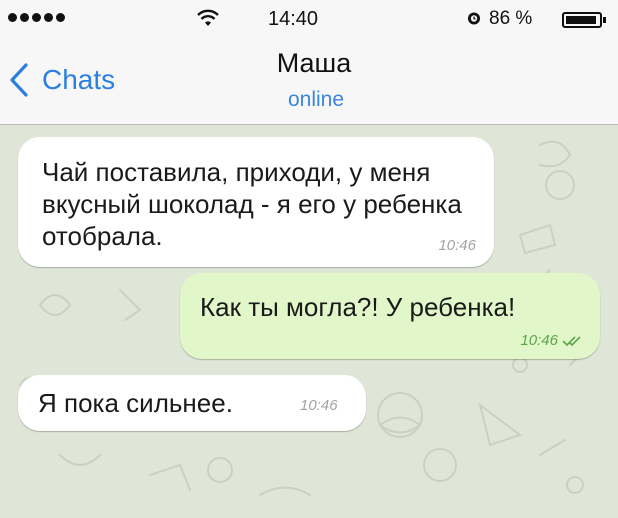 The height and width of the screenshot is (518, 618). What do you see at coordinates (584, 20) in the screenshot?
I see `battery-icon` at bounding box center [584, 20].